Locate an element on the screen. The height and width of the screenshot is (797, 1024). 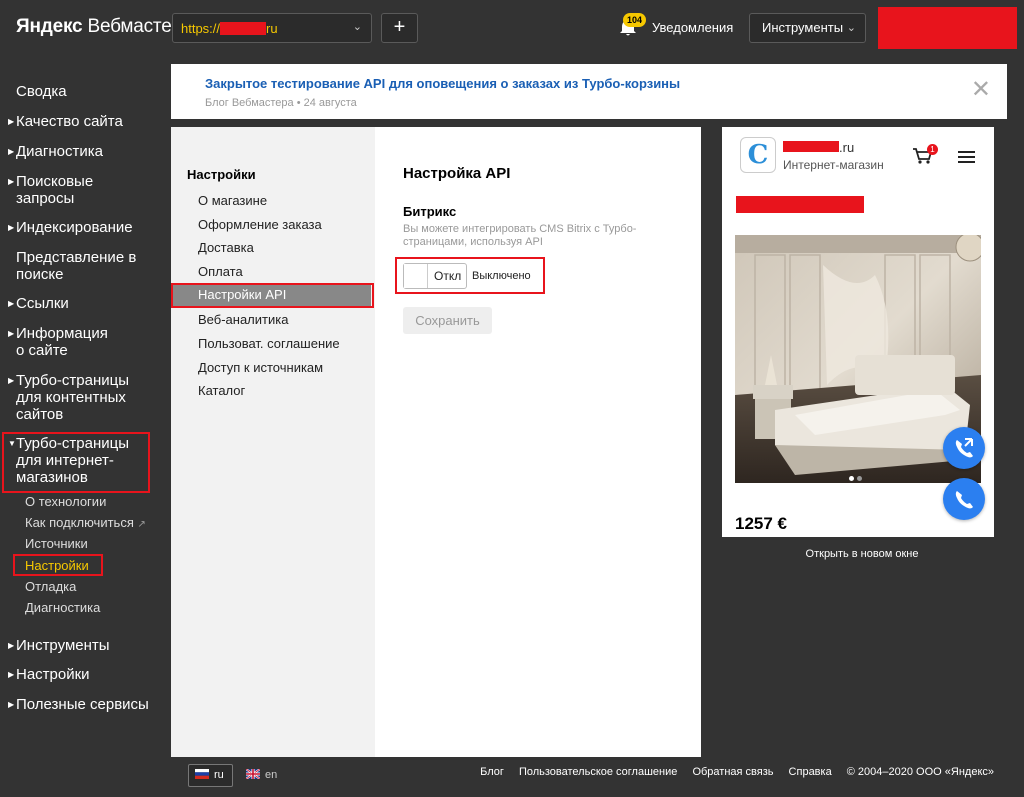
lang-ru-button: ru is located at coordinates (210, 775).